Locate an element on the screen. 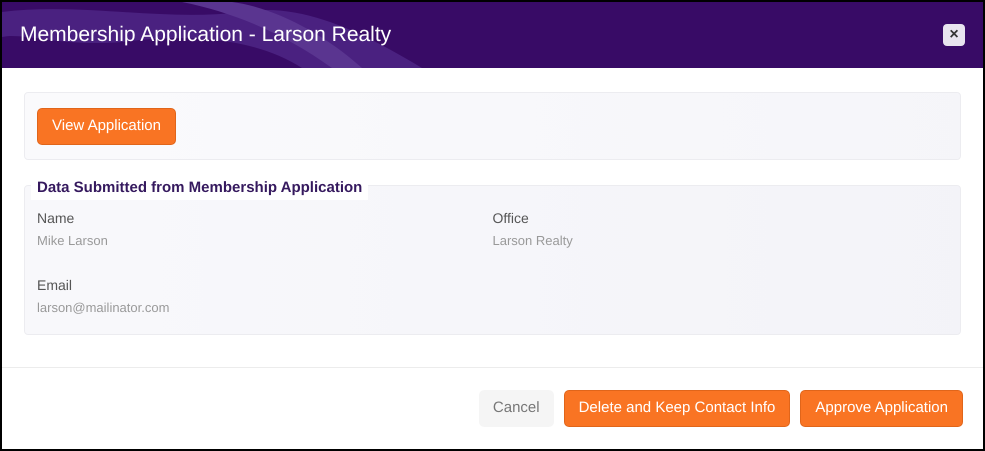 This screenshot has width=985, height=451. action-button: Approve Application is located at coordinates (881, 408).